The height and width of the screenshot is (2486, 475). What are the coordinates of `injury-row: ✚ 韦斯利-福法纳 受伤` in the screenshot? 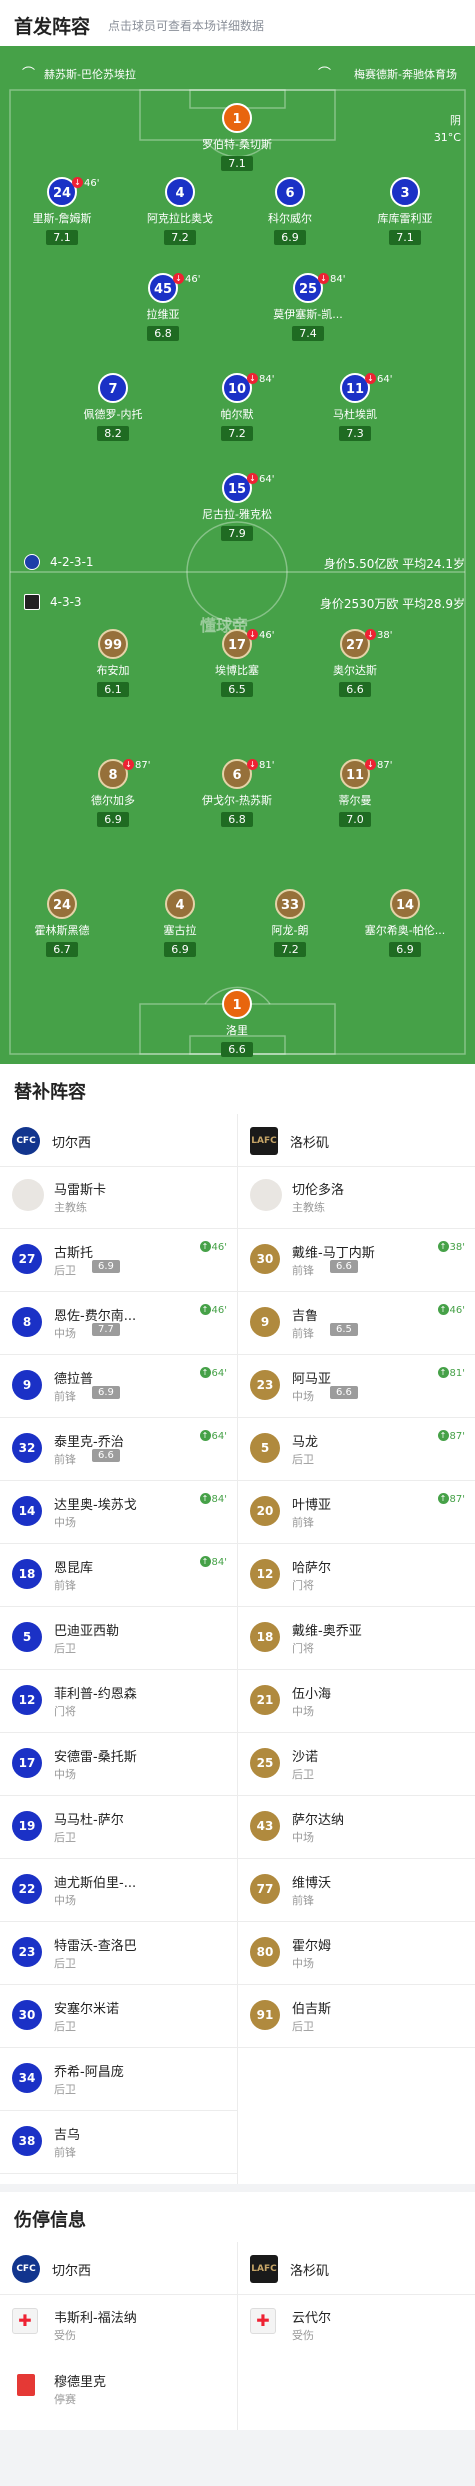 It's located at (118, 2325).